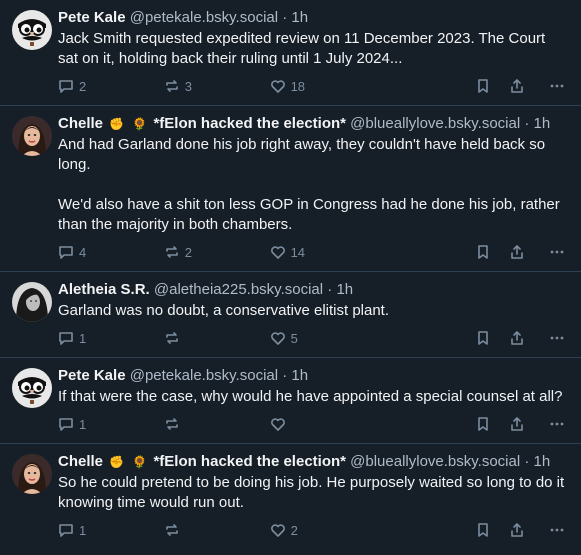  What do you see at coordinates (188, 86) in the screenshot?
I see `repost-count: 3` at bounding box center [188, 86].